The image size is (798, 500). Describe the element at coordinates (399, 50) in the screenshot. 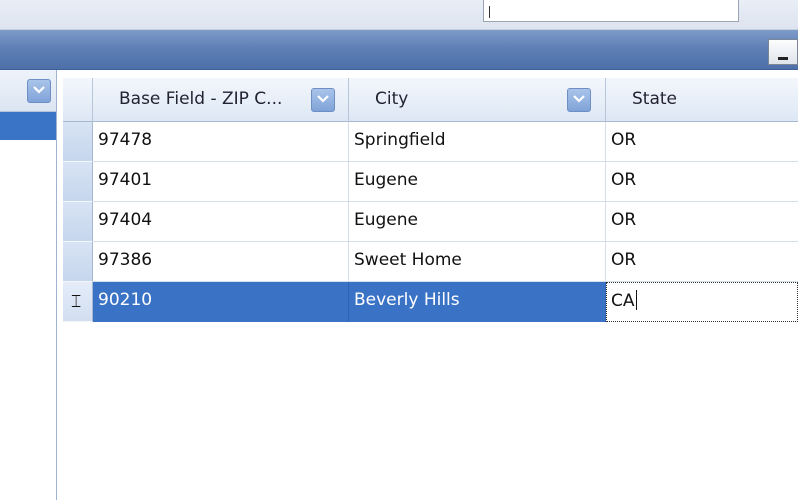

I see `panel-title-band` at that location.